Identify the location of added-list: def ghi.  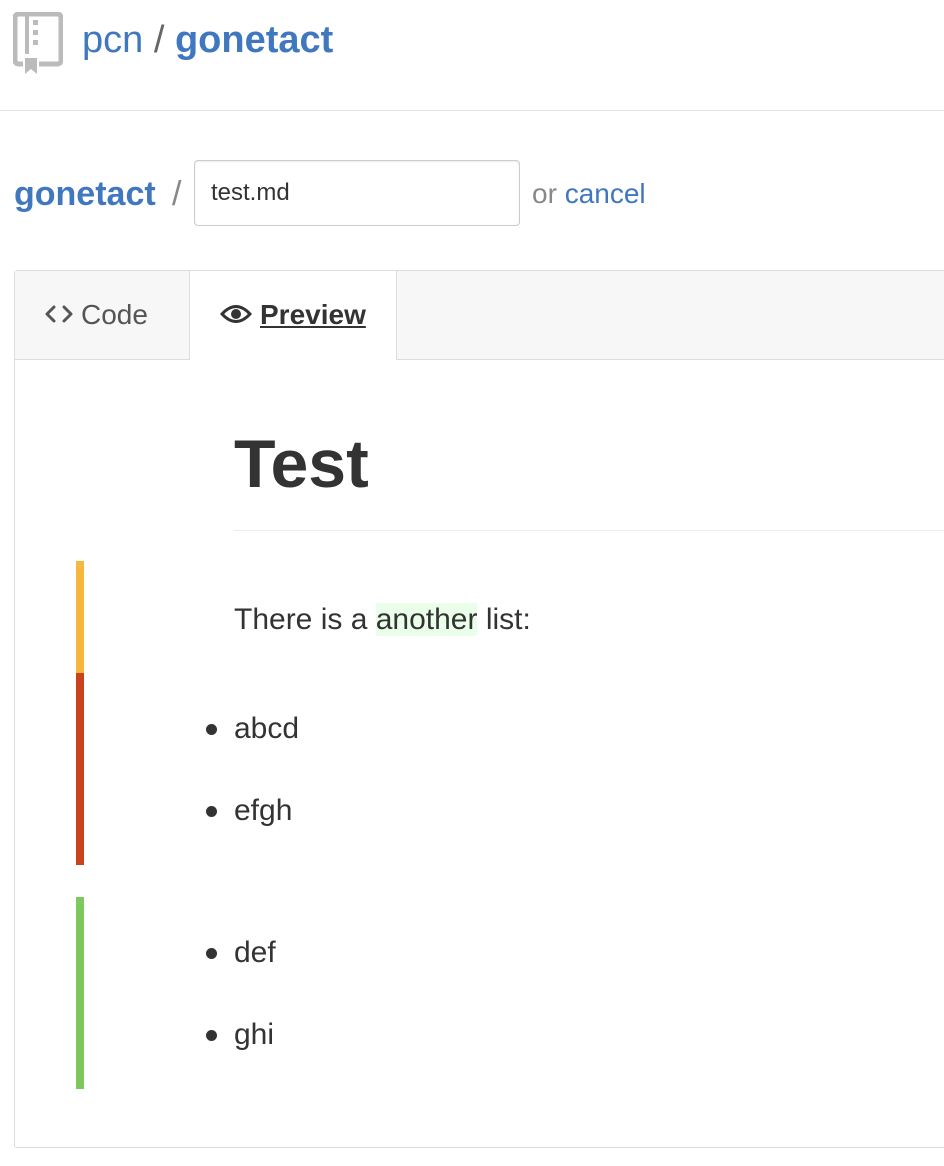
(241, 1015).